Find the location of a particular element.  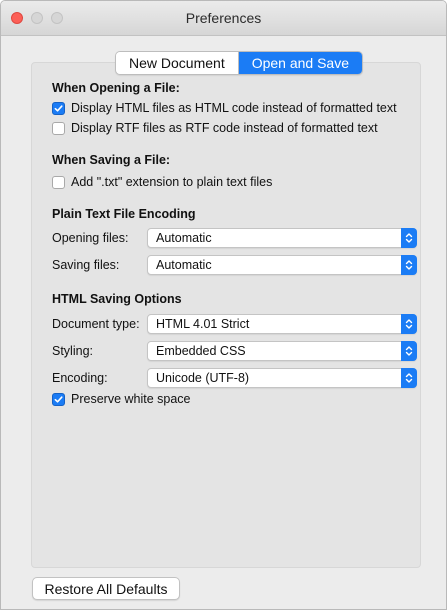

preserve-whitespace-option: Preserve white space is located at coordinates (121, 399).